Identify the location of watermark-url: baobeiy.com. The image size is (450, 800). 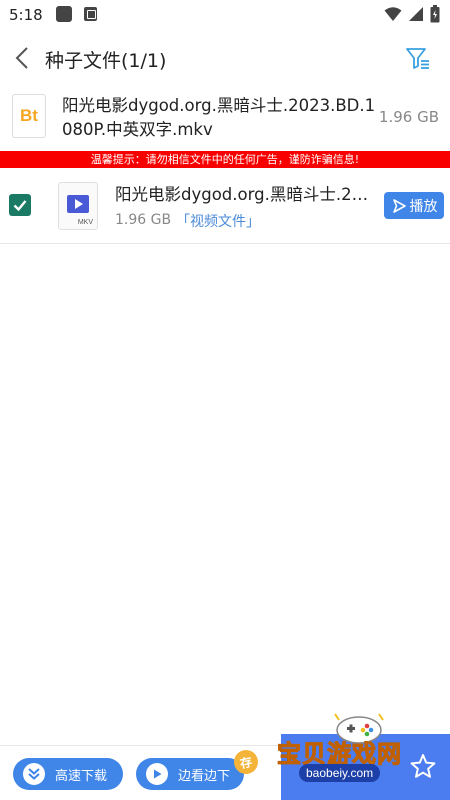
(340, 773).